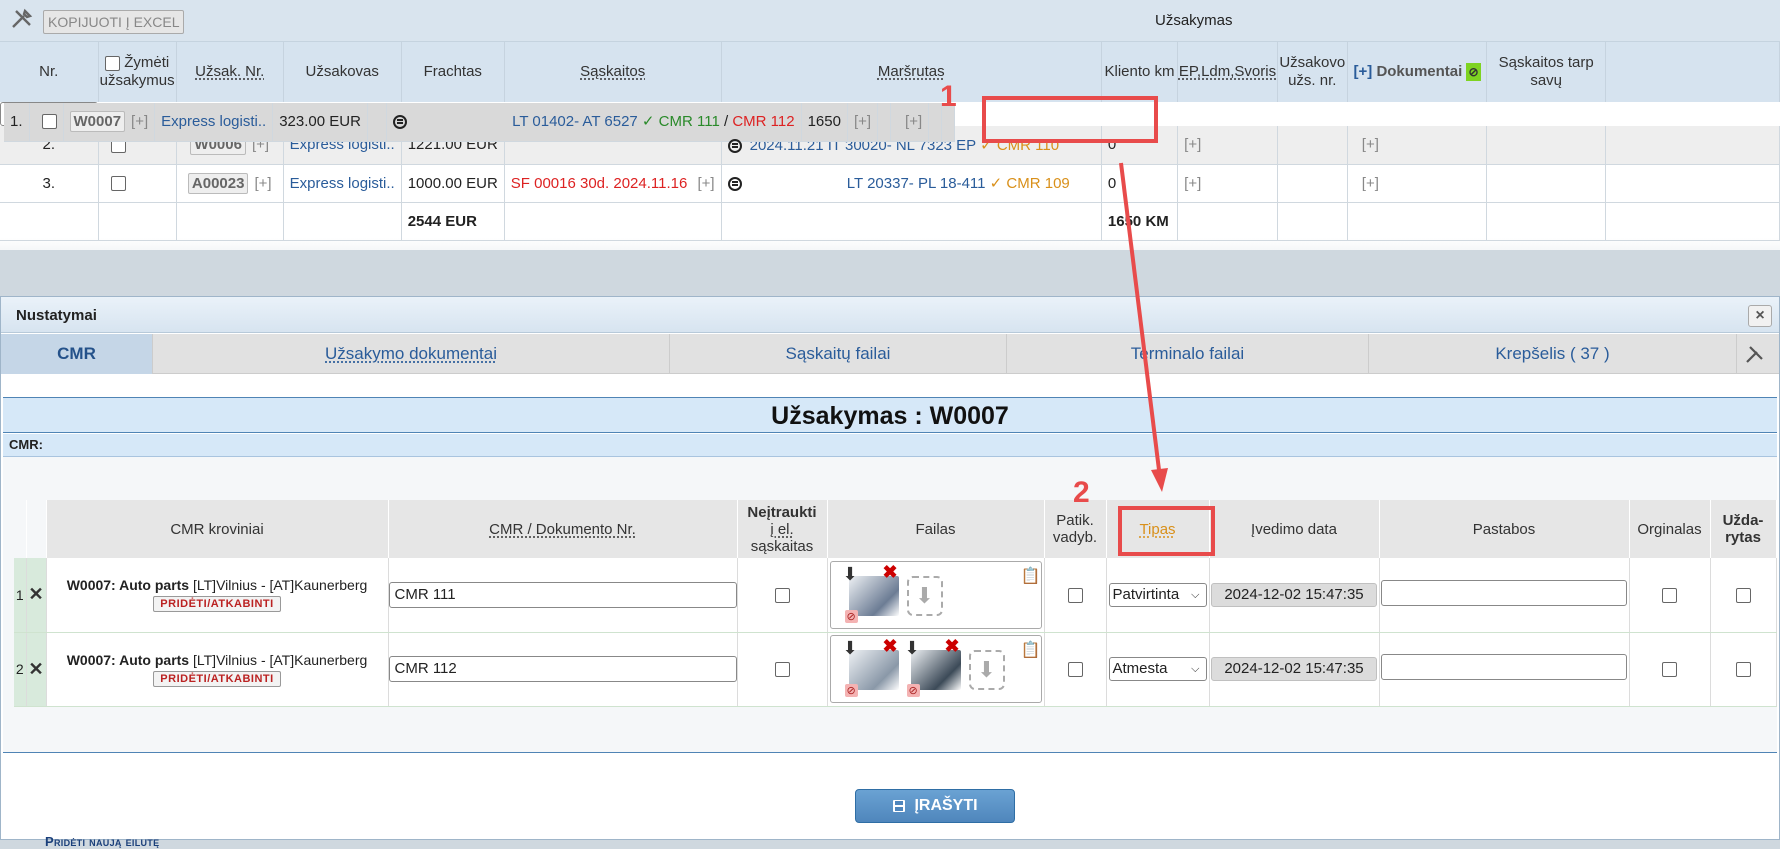 The width and height of the screenshot is (1780, 849). What do you see at coordinates (1188, 354) in the screenshot?
I see `tab-terminal-files: Terminalo failai` at bounding box center [1188, 354].